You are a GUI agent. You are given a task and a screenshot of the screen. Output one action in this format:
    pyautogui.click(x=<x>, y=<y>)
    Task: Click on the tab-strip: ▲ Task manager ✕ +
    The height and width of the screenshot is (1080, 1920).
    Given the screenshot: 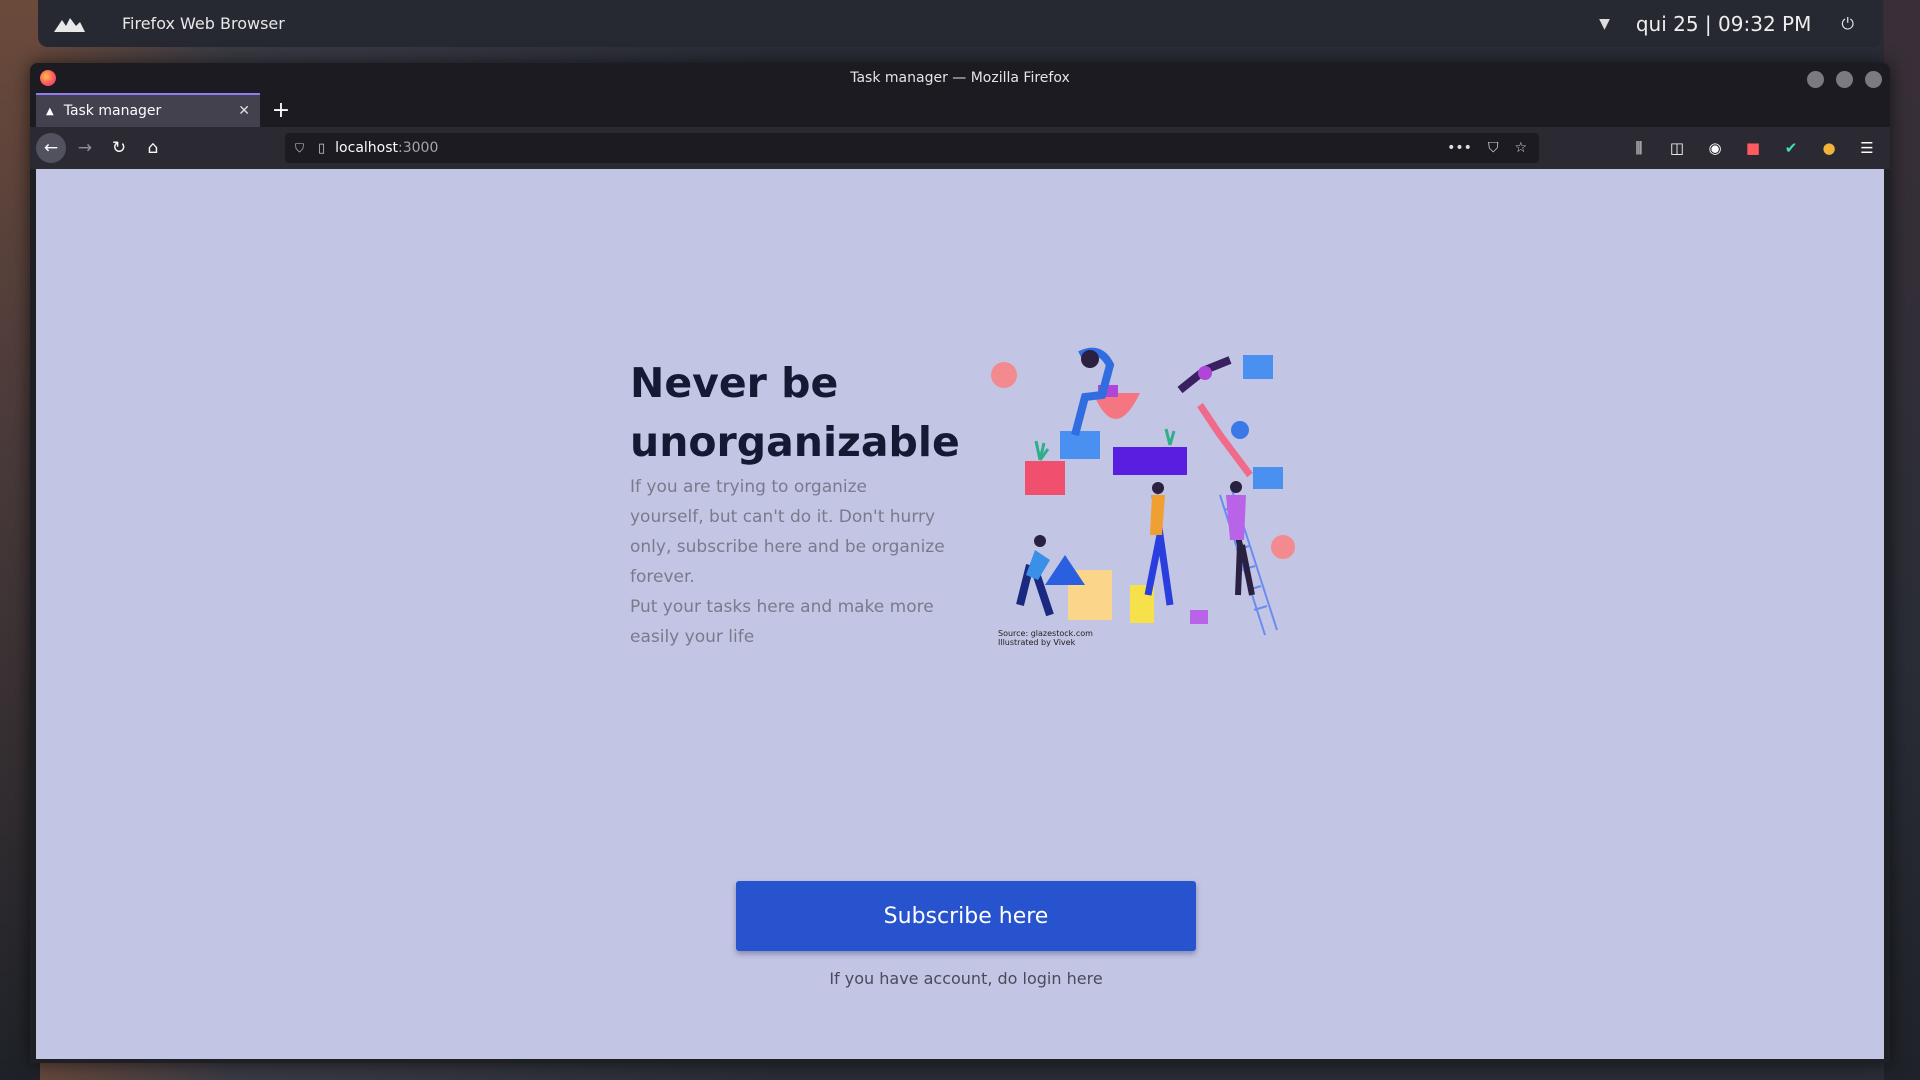 What is the action you would take?
    pyautogui.click(x=960, y=110)
    